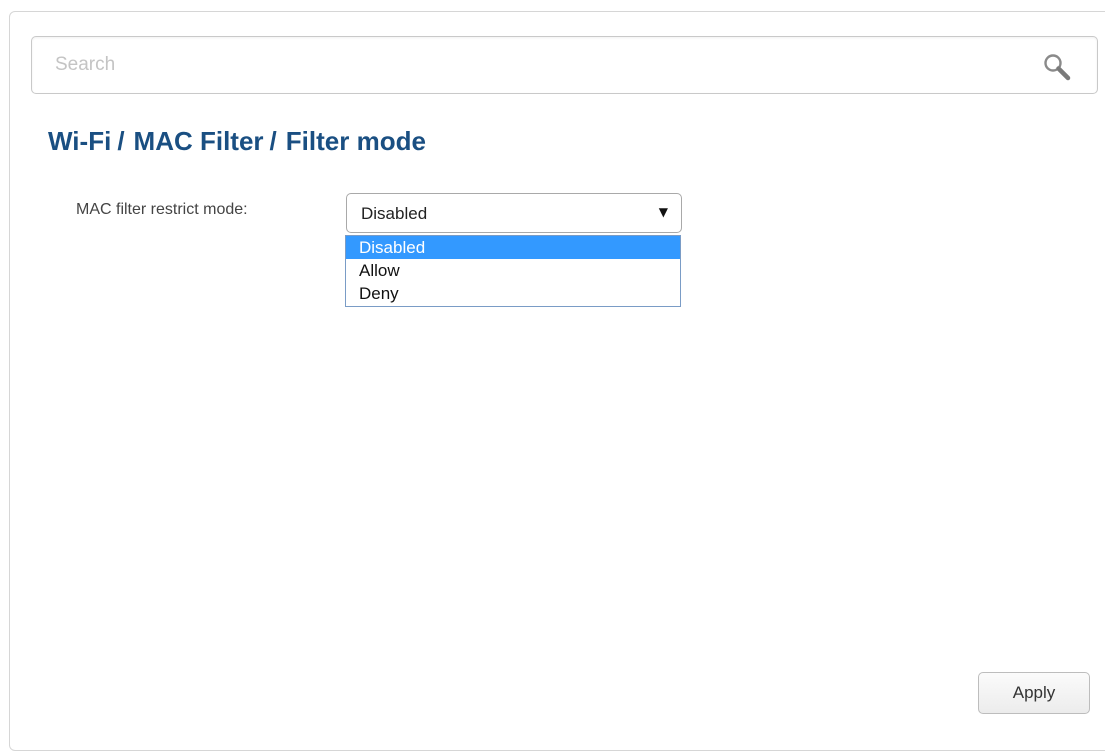 The height and width of the screenshot is (751, 1105). I want to click on apply-button: Apply, so click(1034, 693).